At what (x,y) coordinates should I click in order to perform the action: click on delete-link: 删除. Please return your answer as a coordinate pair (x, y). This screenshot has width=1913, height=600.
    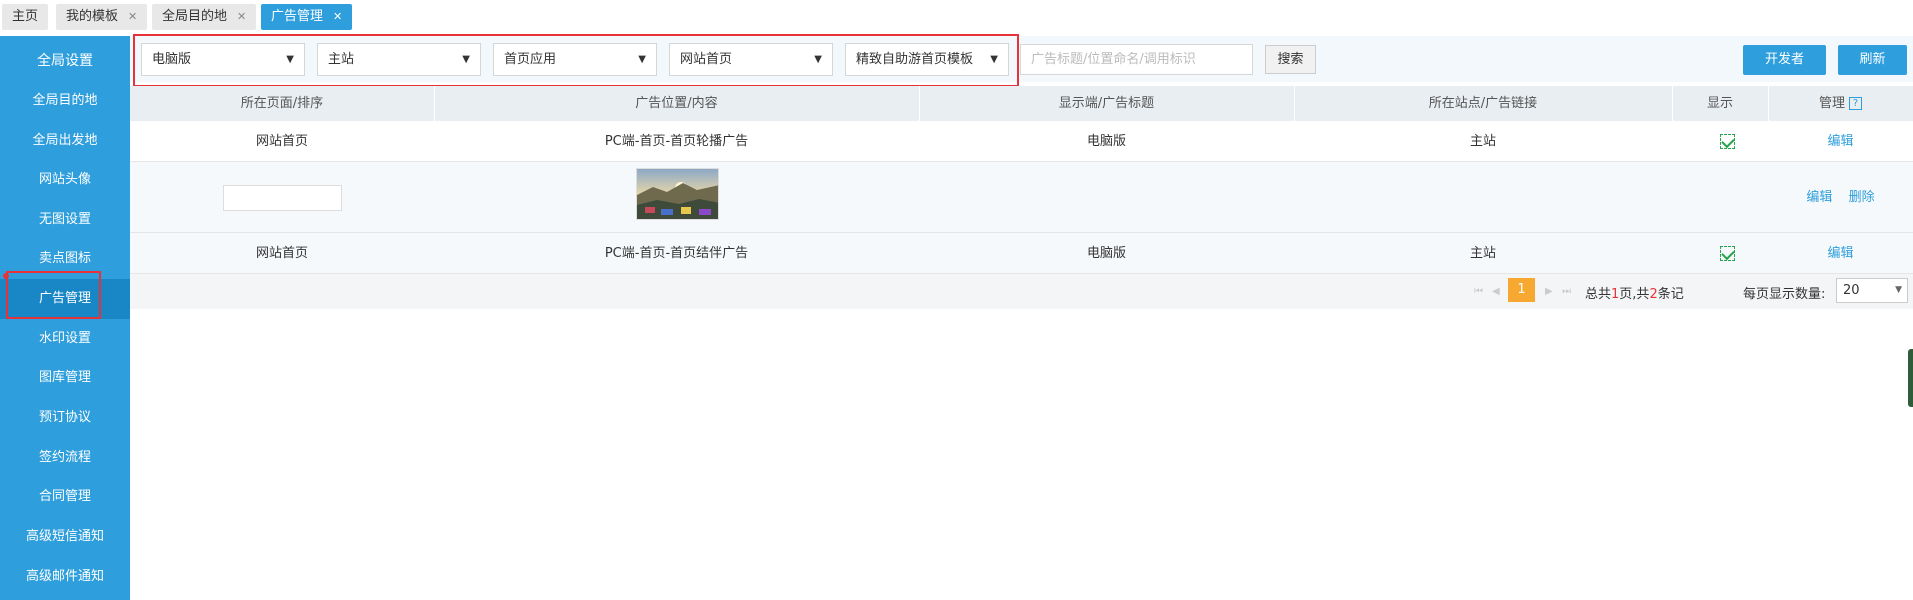
    Looking at the image, I should click on (1862, 197).